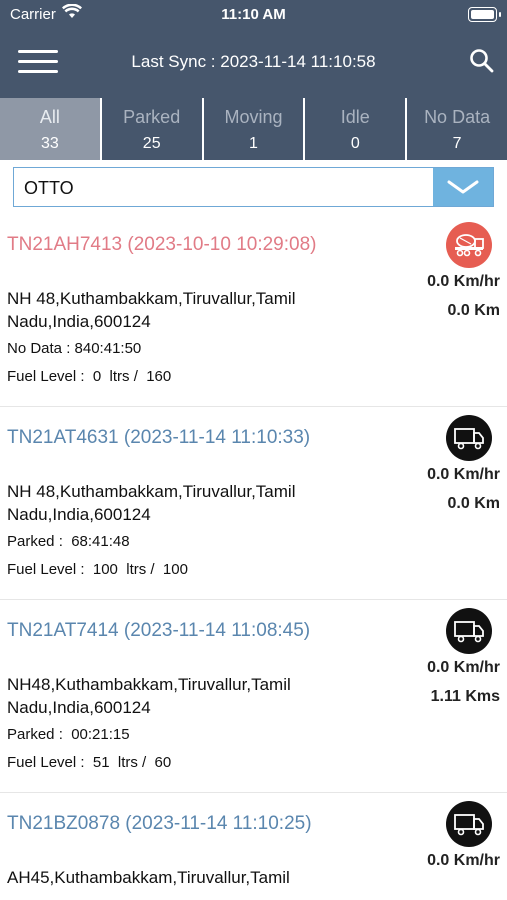 This screenshot has height=900, width=507. I want to click on tab-count: 0, so click(355, 143).